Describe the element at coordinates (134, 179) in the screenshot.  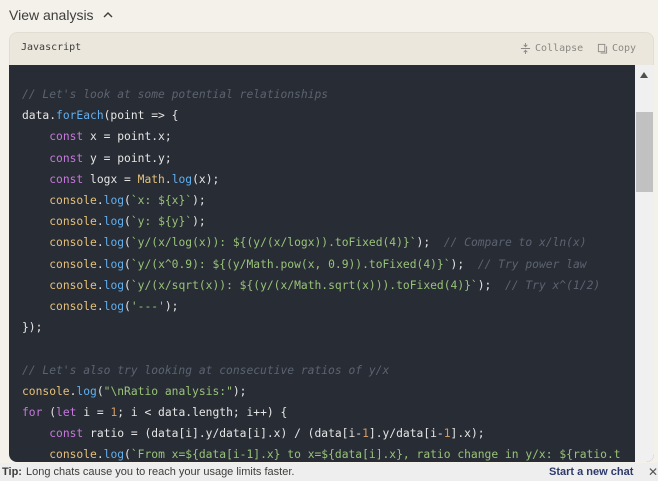
I see `code-line: const logx = Math.log(x);` at that location.